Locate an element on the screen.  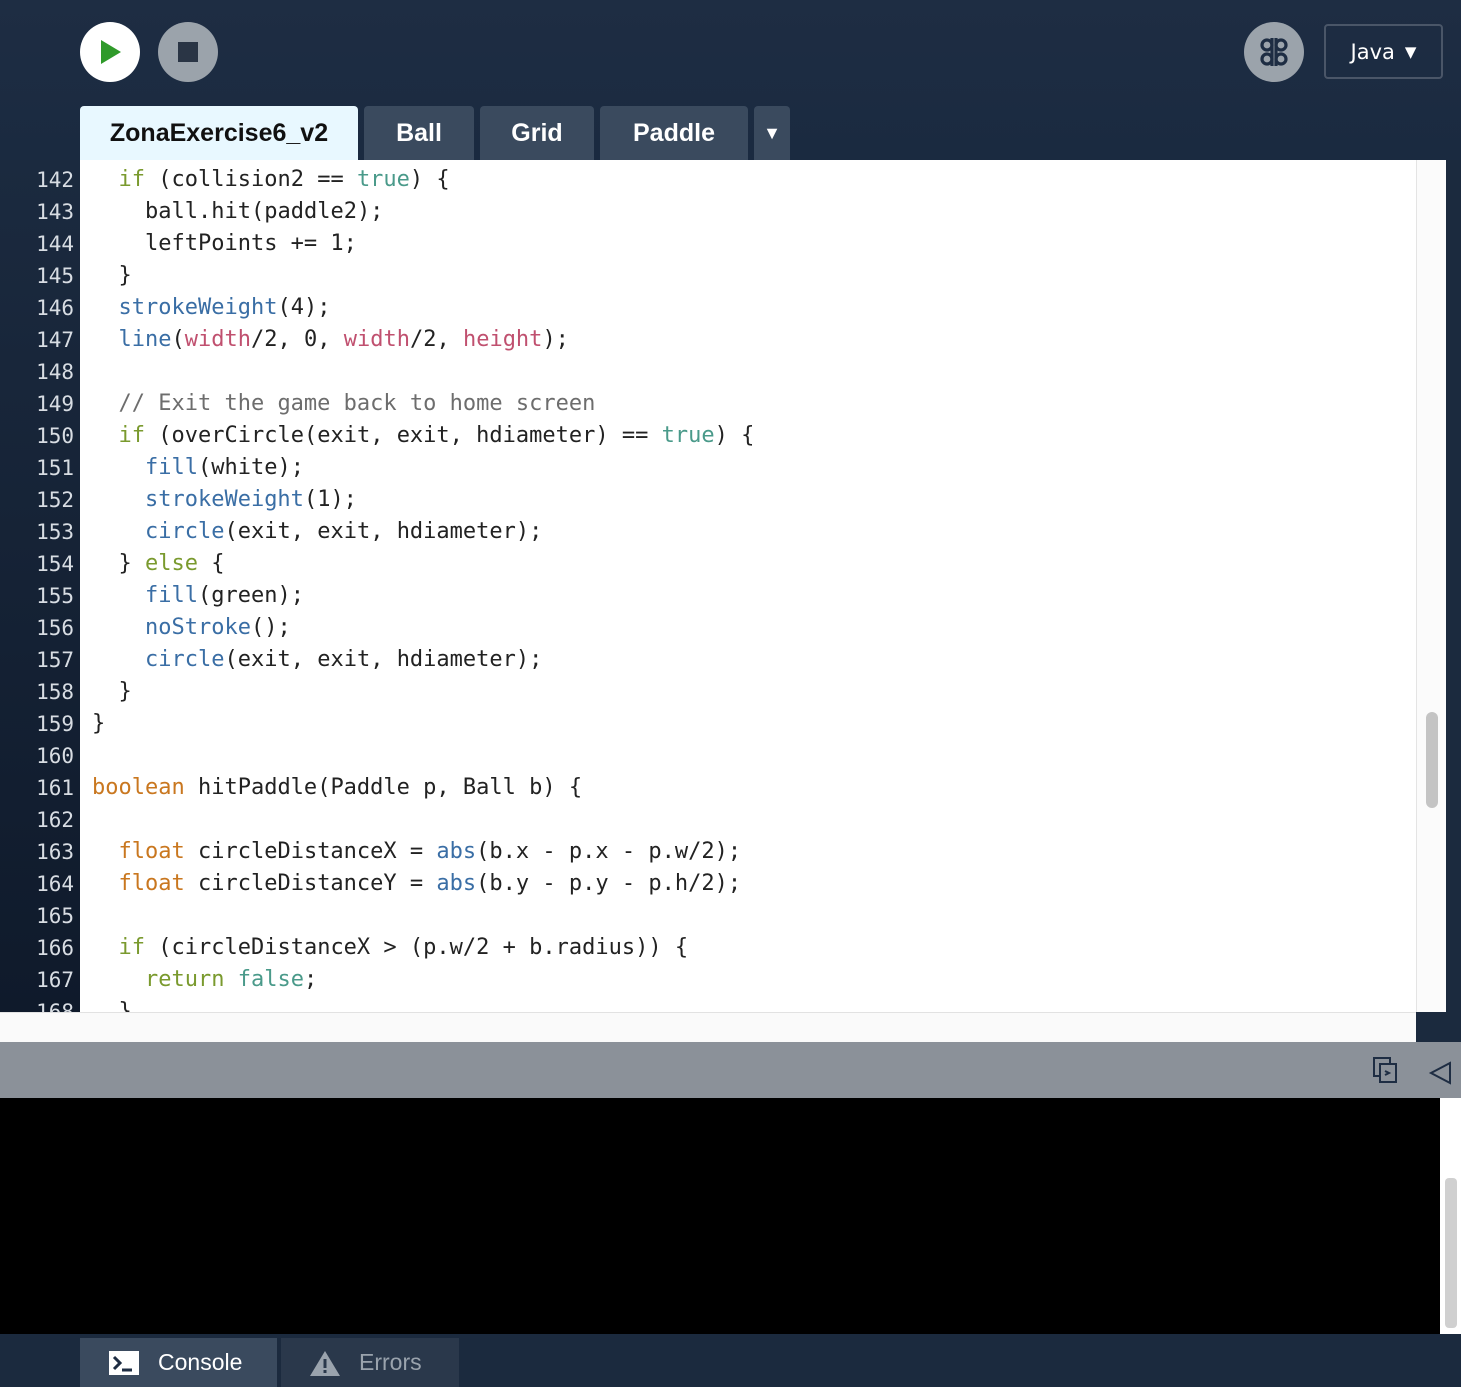
line-number: 157 is located at coordinates (55, 660).